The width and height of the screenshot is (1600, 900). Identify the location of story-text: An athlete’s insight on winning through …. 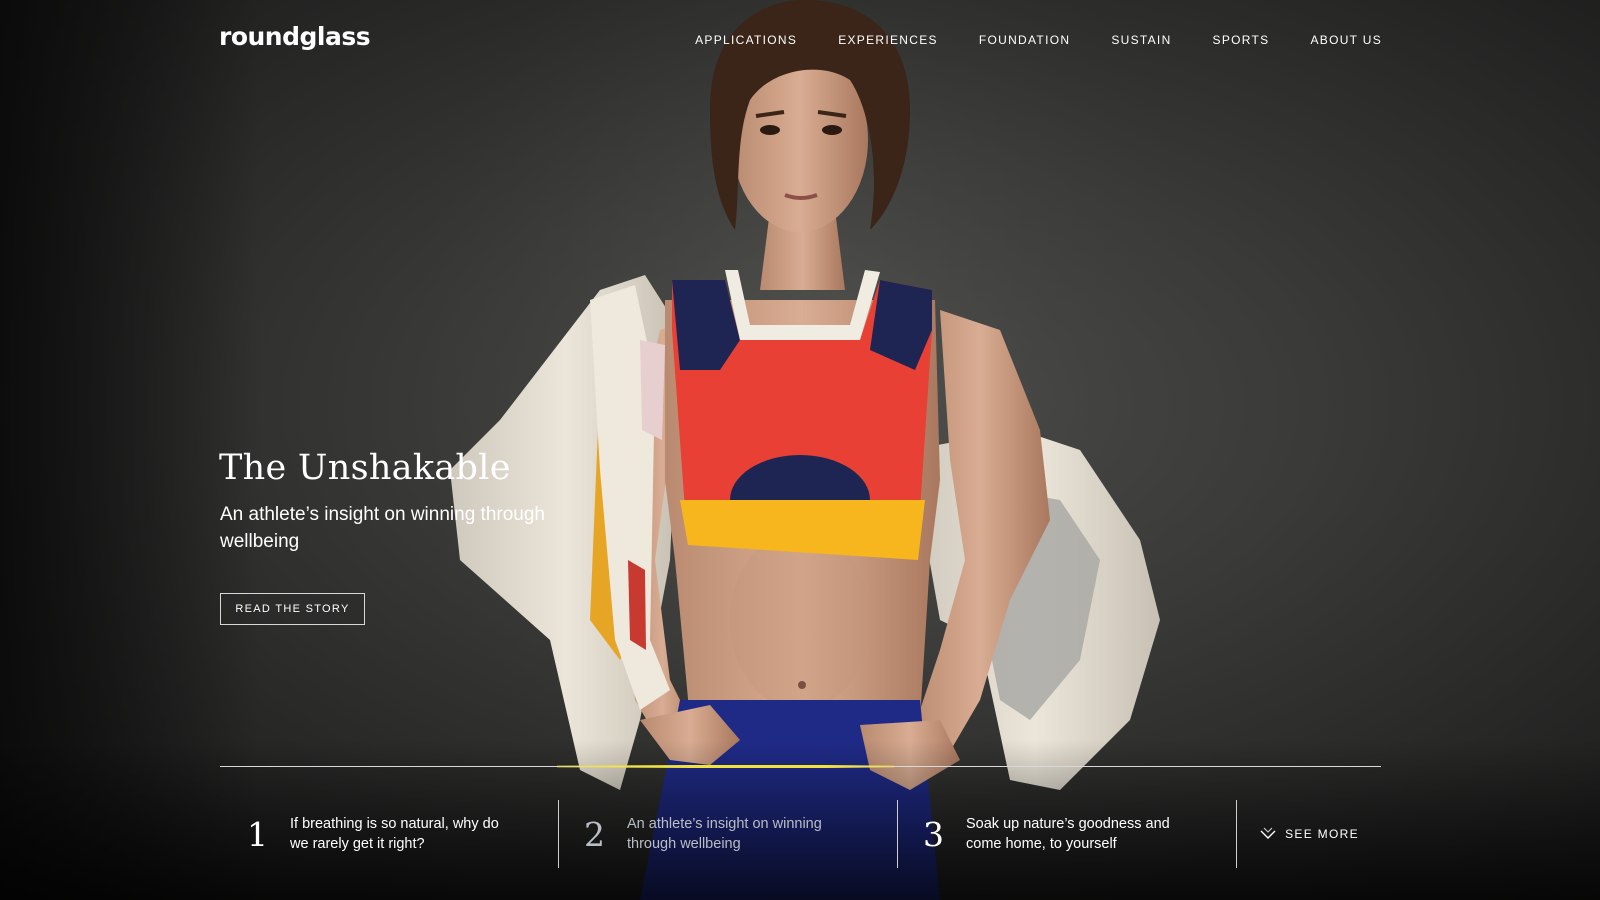
(724, 834).